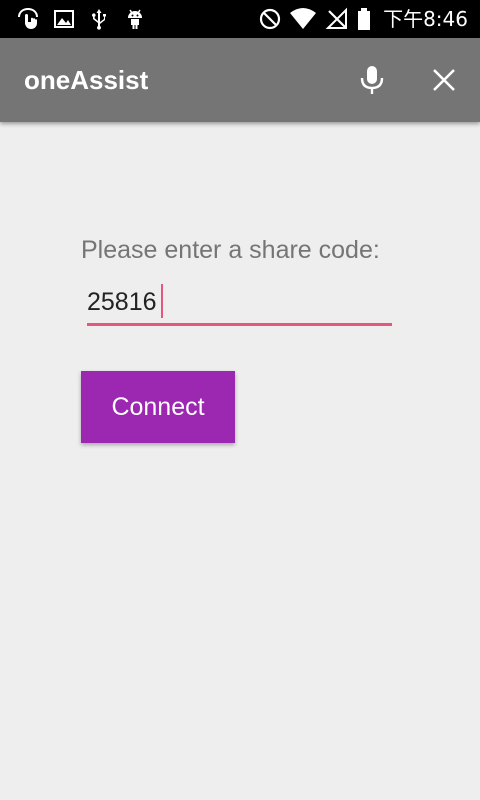 Image resolution: width=480 pixels, height=800 pixels. What do you see at coordinates (240, 19) in the screenshot?
I see `status-bar: 下午8:46` at bounding box center [240, 19].